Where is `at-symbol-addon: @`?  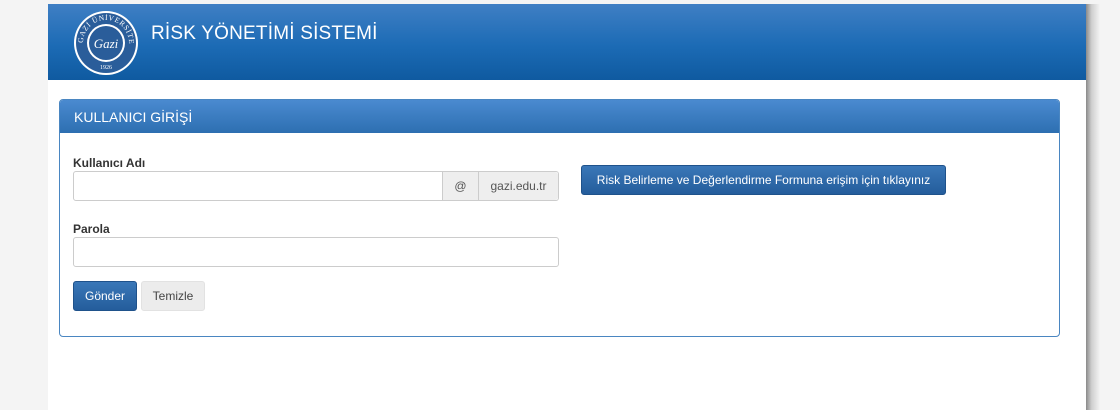 at-symbol-addon: @ is located at coordinates (460, 186).